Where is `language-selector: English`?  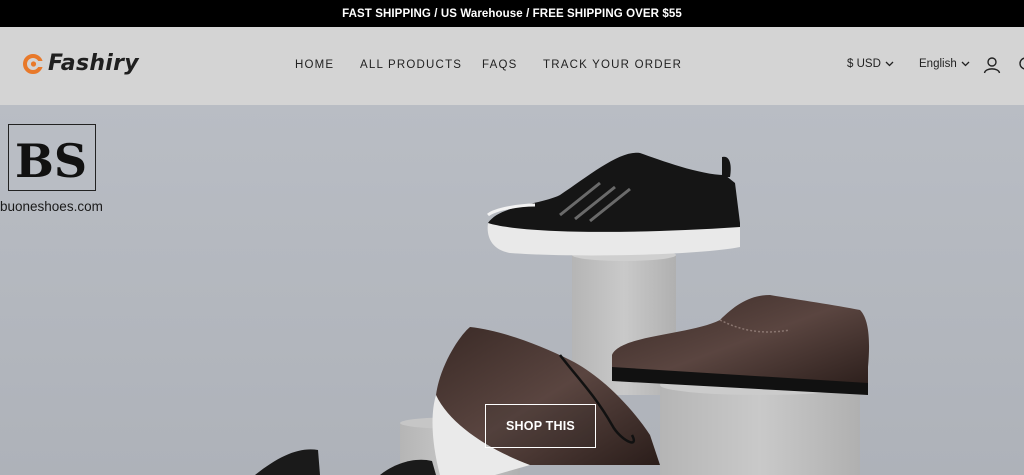
language-selector: English is located at coordinates (944, 64).